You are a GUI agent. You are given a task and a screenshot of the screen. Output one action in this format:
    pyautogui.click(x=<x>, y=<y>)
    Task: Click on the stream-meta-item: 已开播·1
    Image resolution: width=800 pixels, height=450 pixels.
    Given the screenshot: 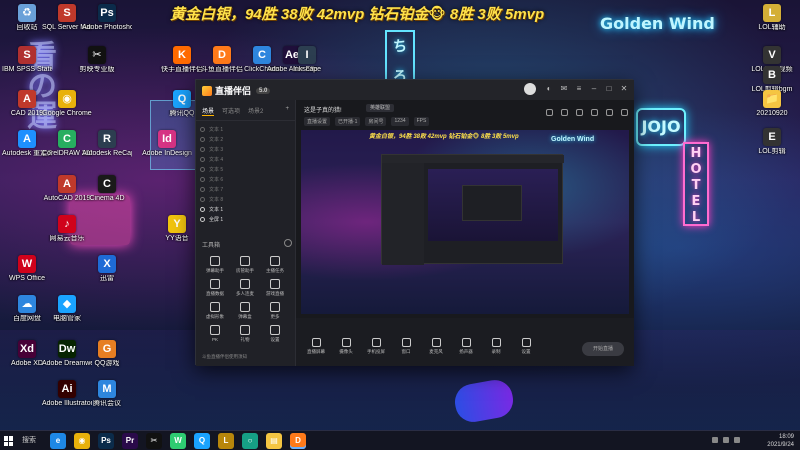 What is the action you would take?
    pyautogui.click(x=348, y=121)
    